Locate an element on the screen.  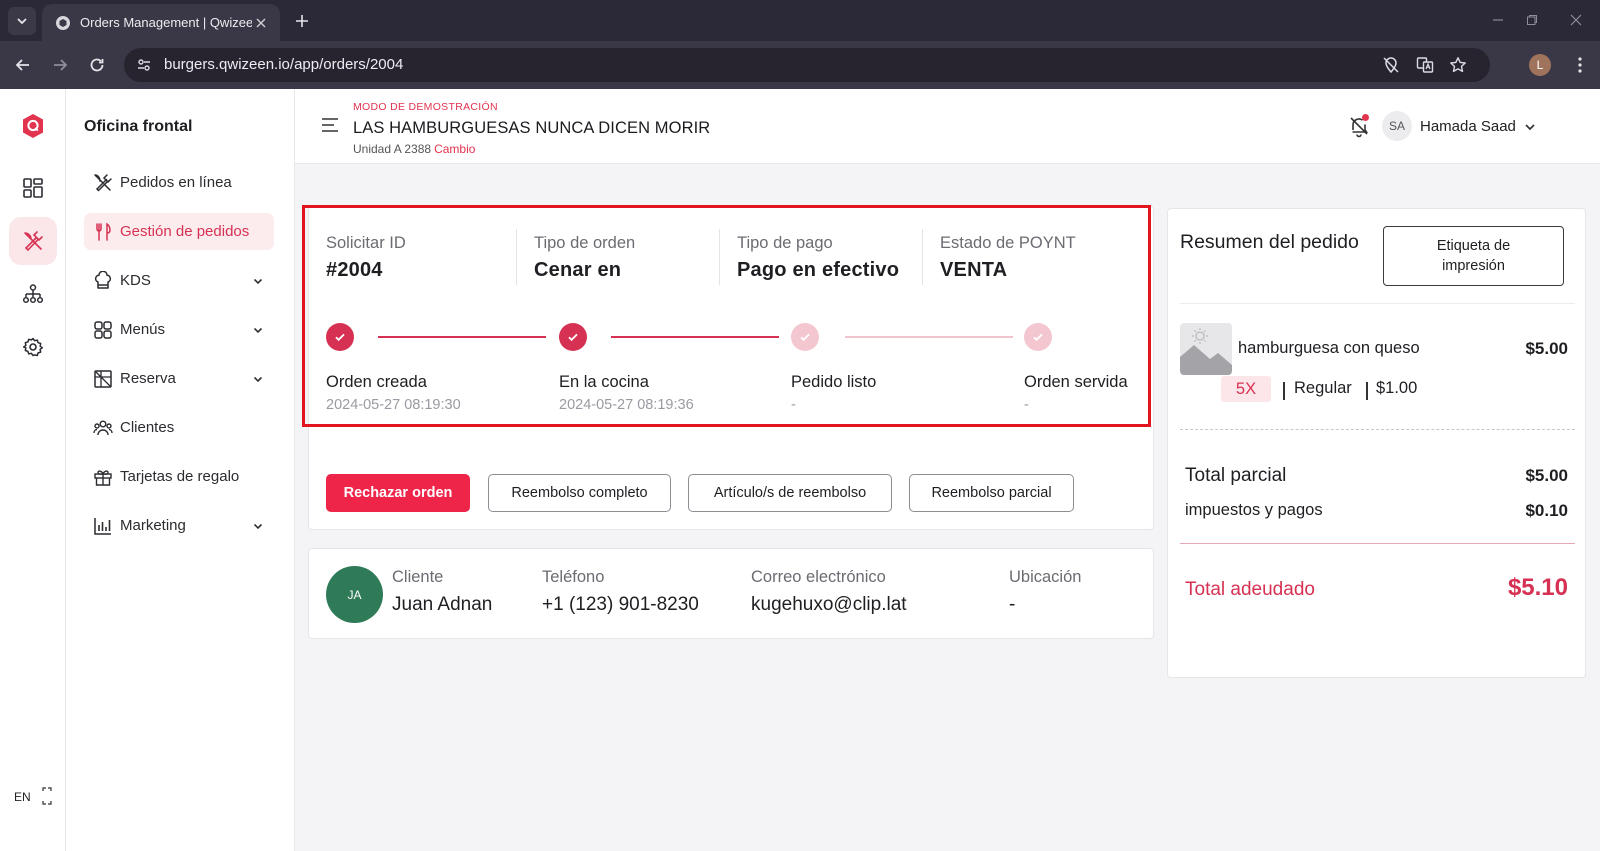
browser-toolbar: burgers.qwizeen.io/app/orders/2004 L is located at coordinates (800, 65).